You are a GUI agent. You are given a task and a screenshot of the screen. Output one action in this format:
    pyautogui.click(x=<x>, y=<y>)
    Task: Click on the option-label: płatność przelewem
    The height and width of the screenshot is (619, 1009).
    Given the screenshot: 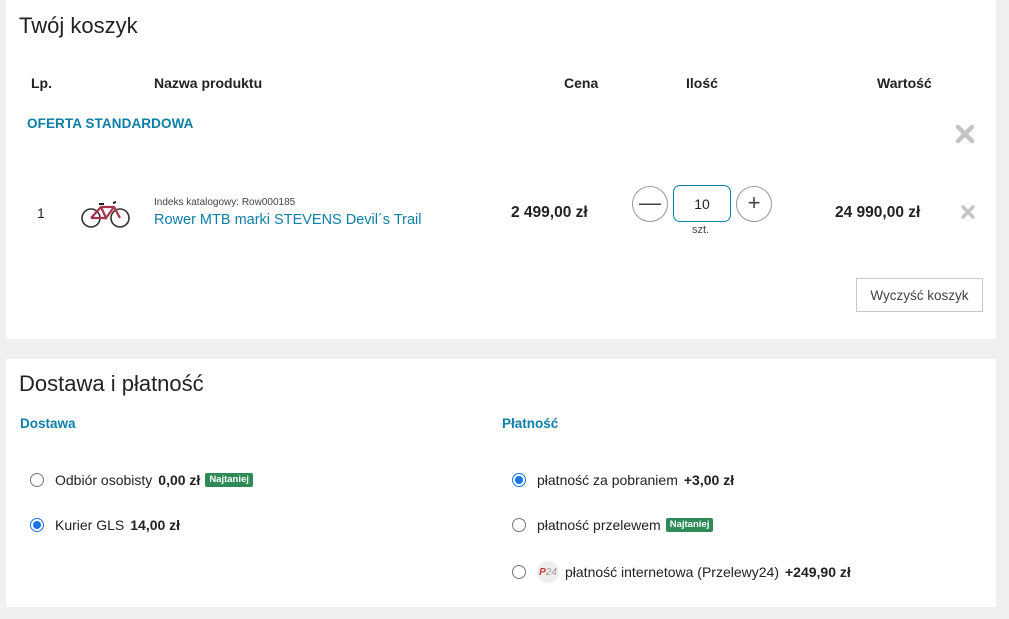 What is the action you would take?
    pyautogui.click(x=599, y=525)
    